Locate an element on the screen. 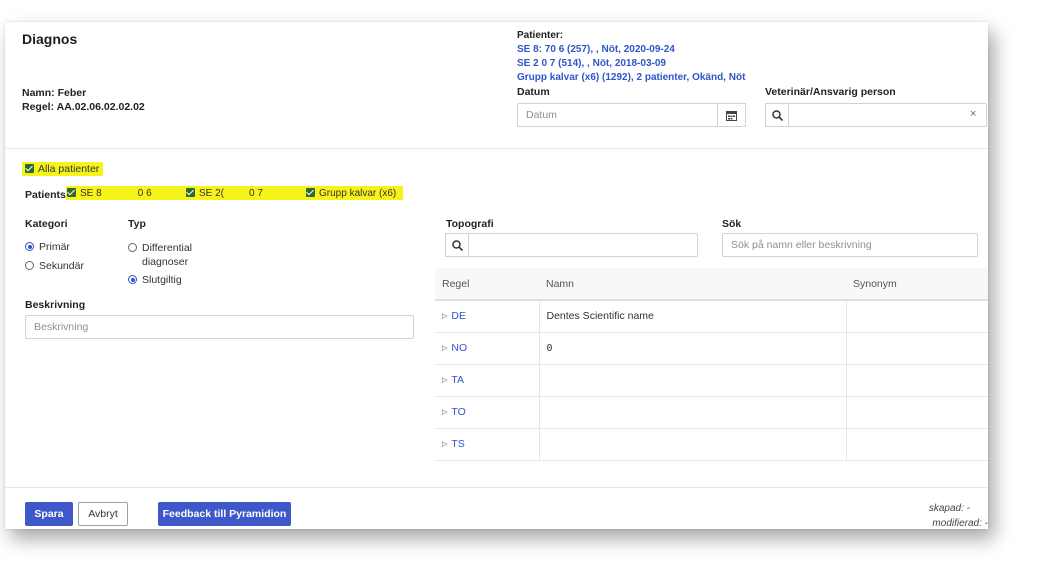  rule-code-cell: ▷ NO is located at coordinates (487, 348).